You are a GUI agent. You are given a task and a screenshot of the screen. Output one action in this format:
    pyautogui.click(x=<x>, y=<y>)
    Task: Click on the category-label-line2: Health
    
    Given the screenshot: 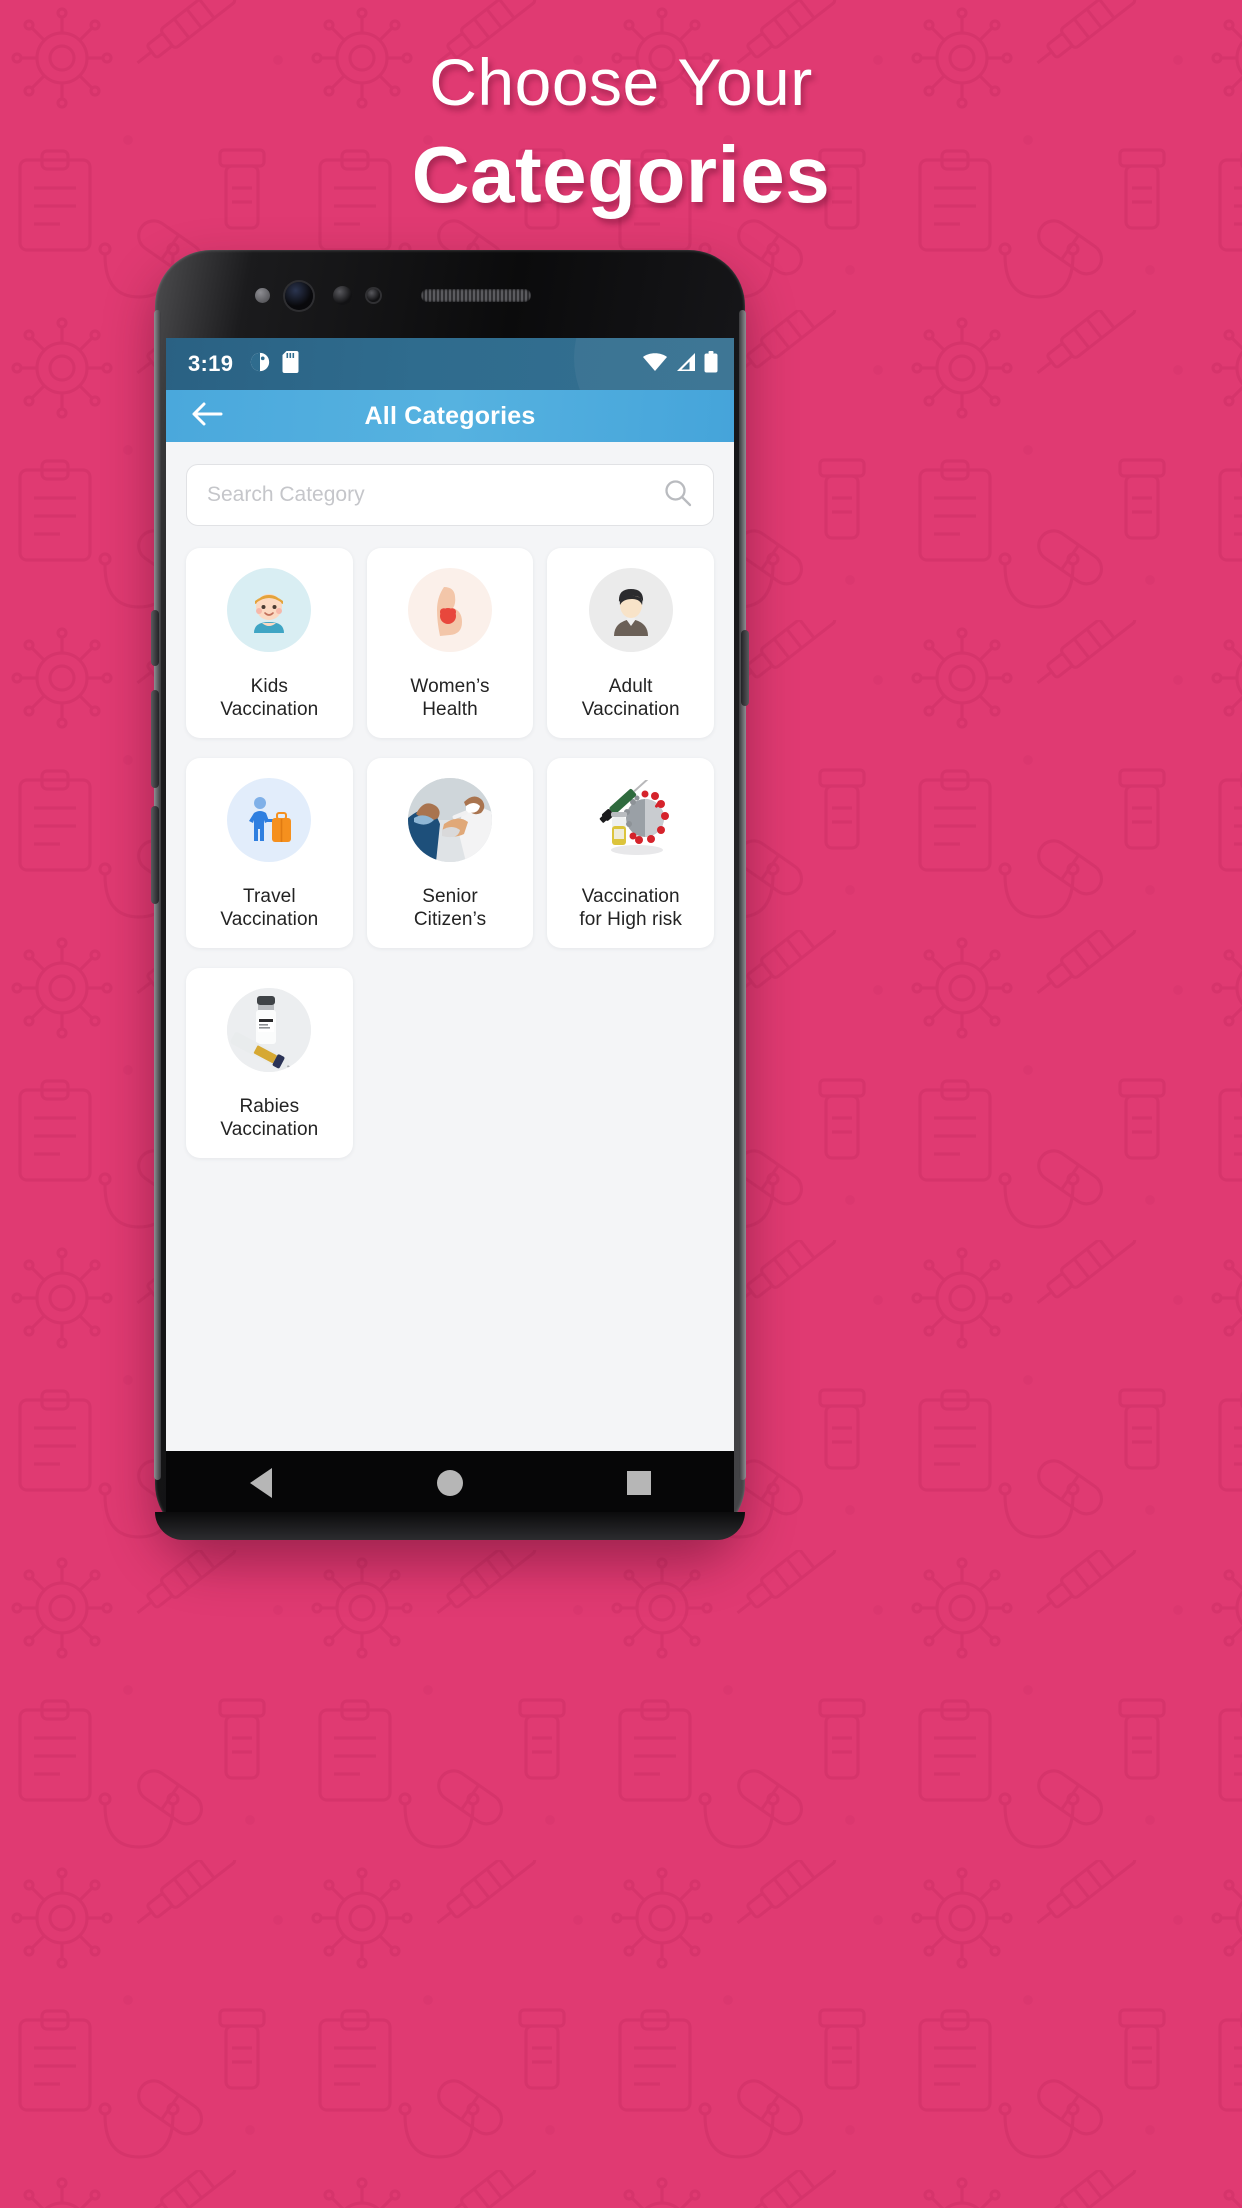 What is the action you would take?
    pyautogui.click(x=450, y=710)
    